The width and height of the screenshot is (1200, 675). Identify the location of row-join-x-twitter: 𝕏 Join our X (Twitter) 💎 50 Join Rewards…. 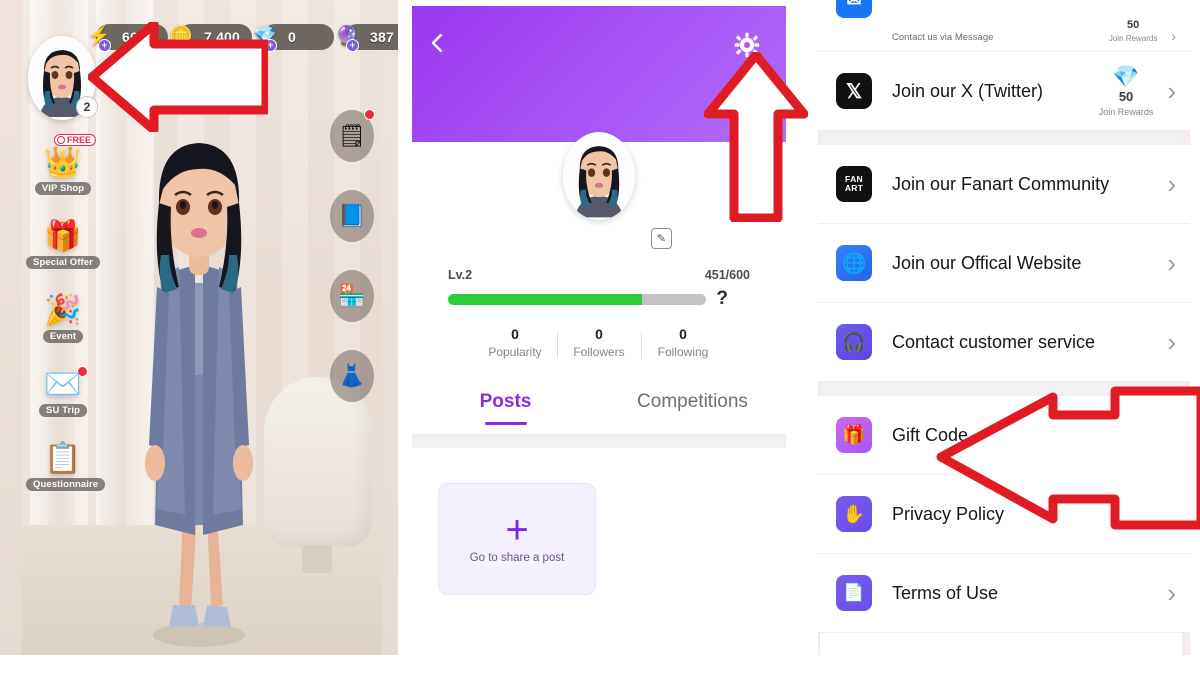
(1004, 91).